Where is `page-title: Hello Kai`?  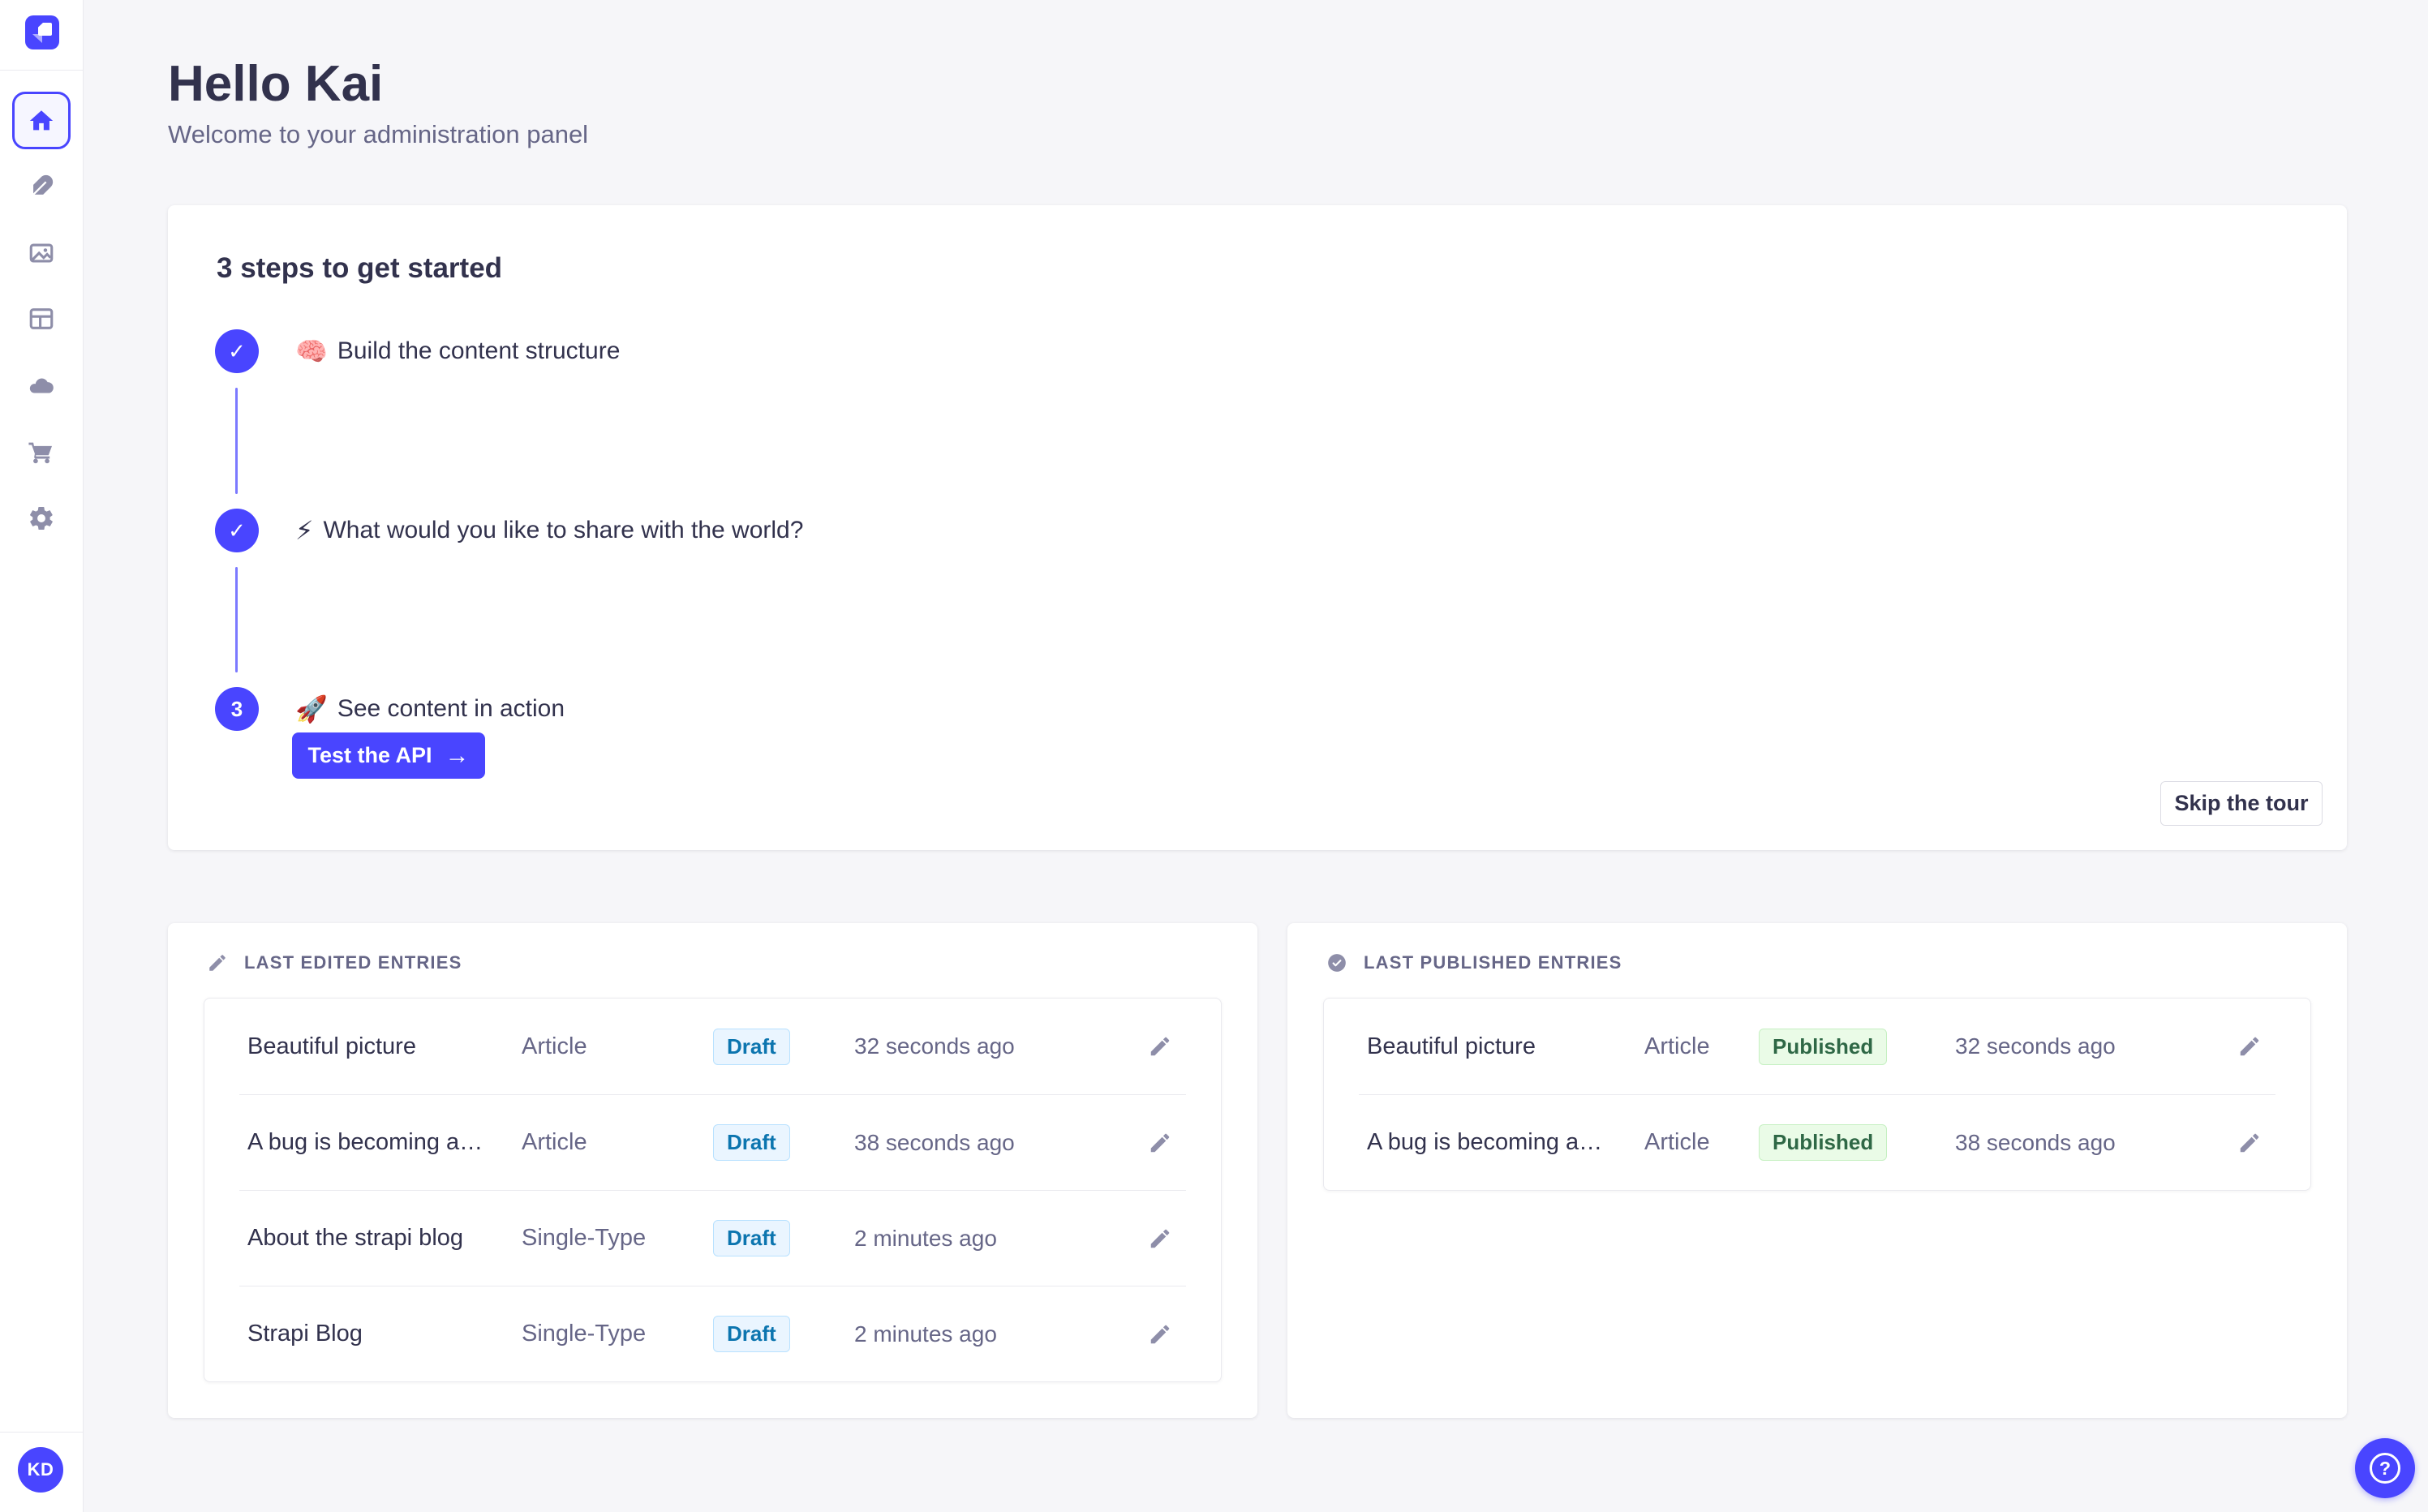
page-title: Hello Kai is located at coordinates (276, 84).